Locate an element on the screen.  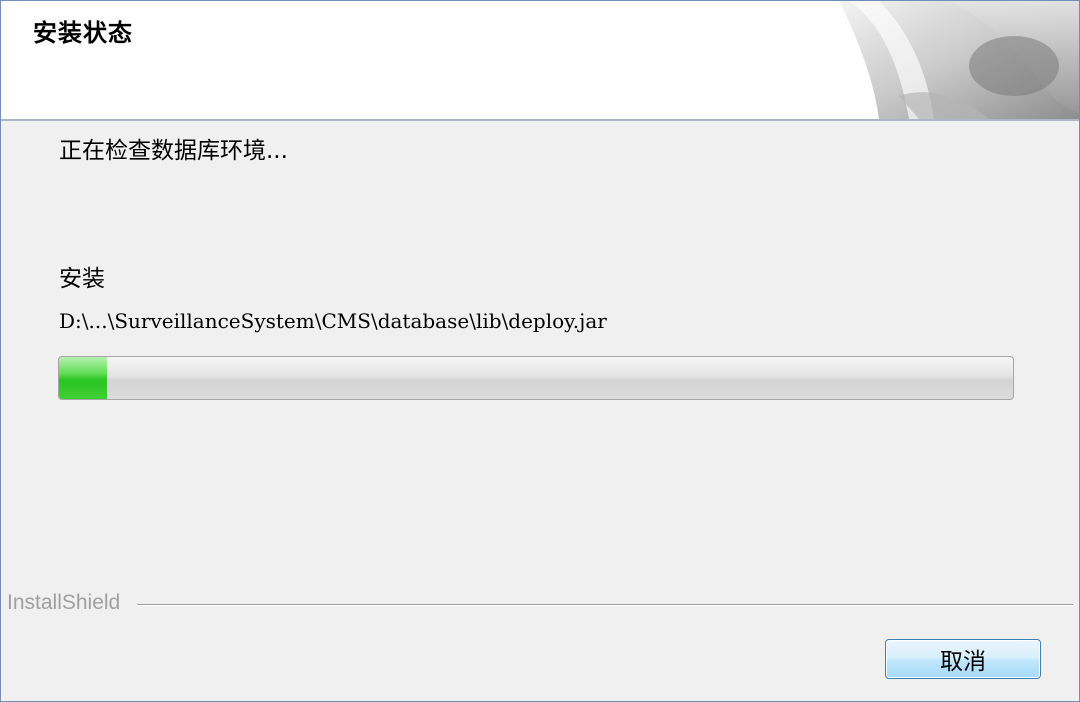
page-title: 安装状态 is located at coordinates (83, 33).